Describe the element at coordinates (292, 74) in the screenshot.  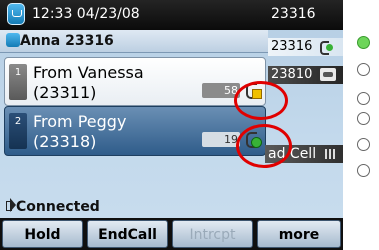
I see `line-label: 23810` at that location.